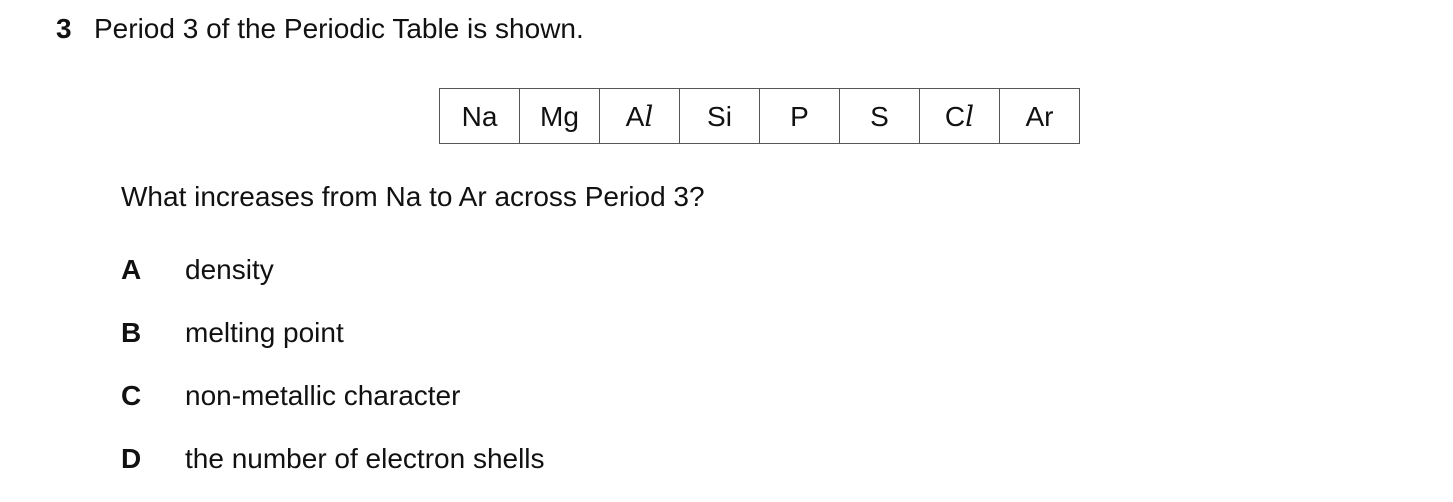 Image resolution: width=1453 pixels, height=502 pixels. I want to click on element-cell: S, so click(879, 116).